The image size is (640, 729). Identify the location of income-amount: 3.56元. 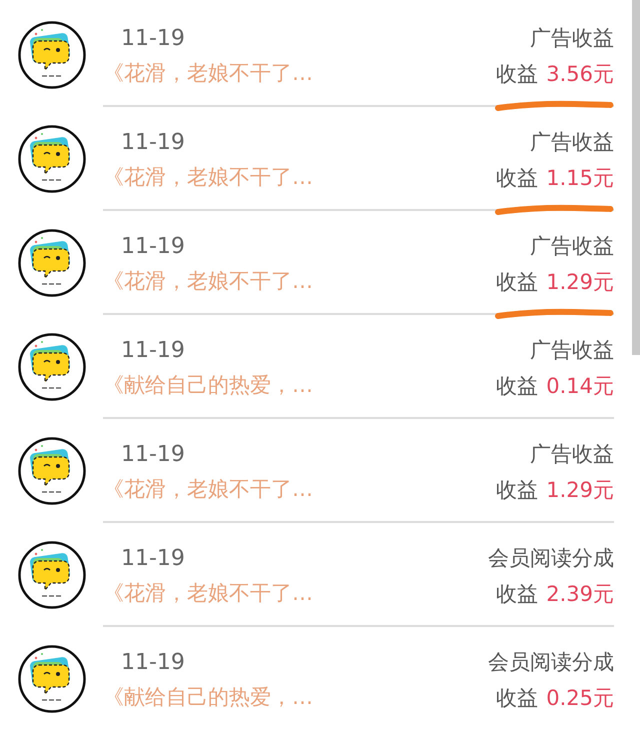
(580, 74).